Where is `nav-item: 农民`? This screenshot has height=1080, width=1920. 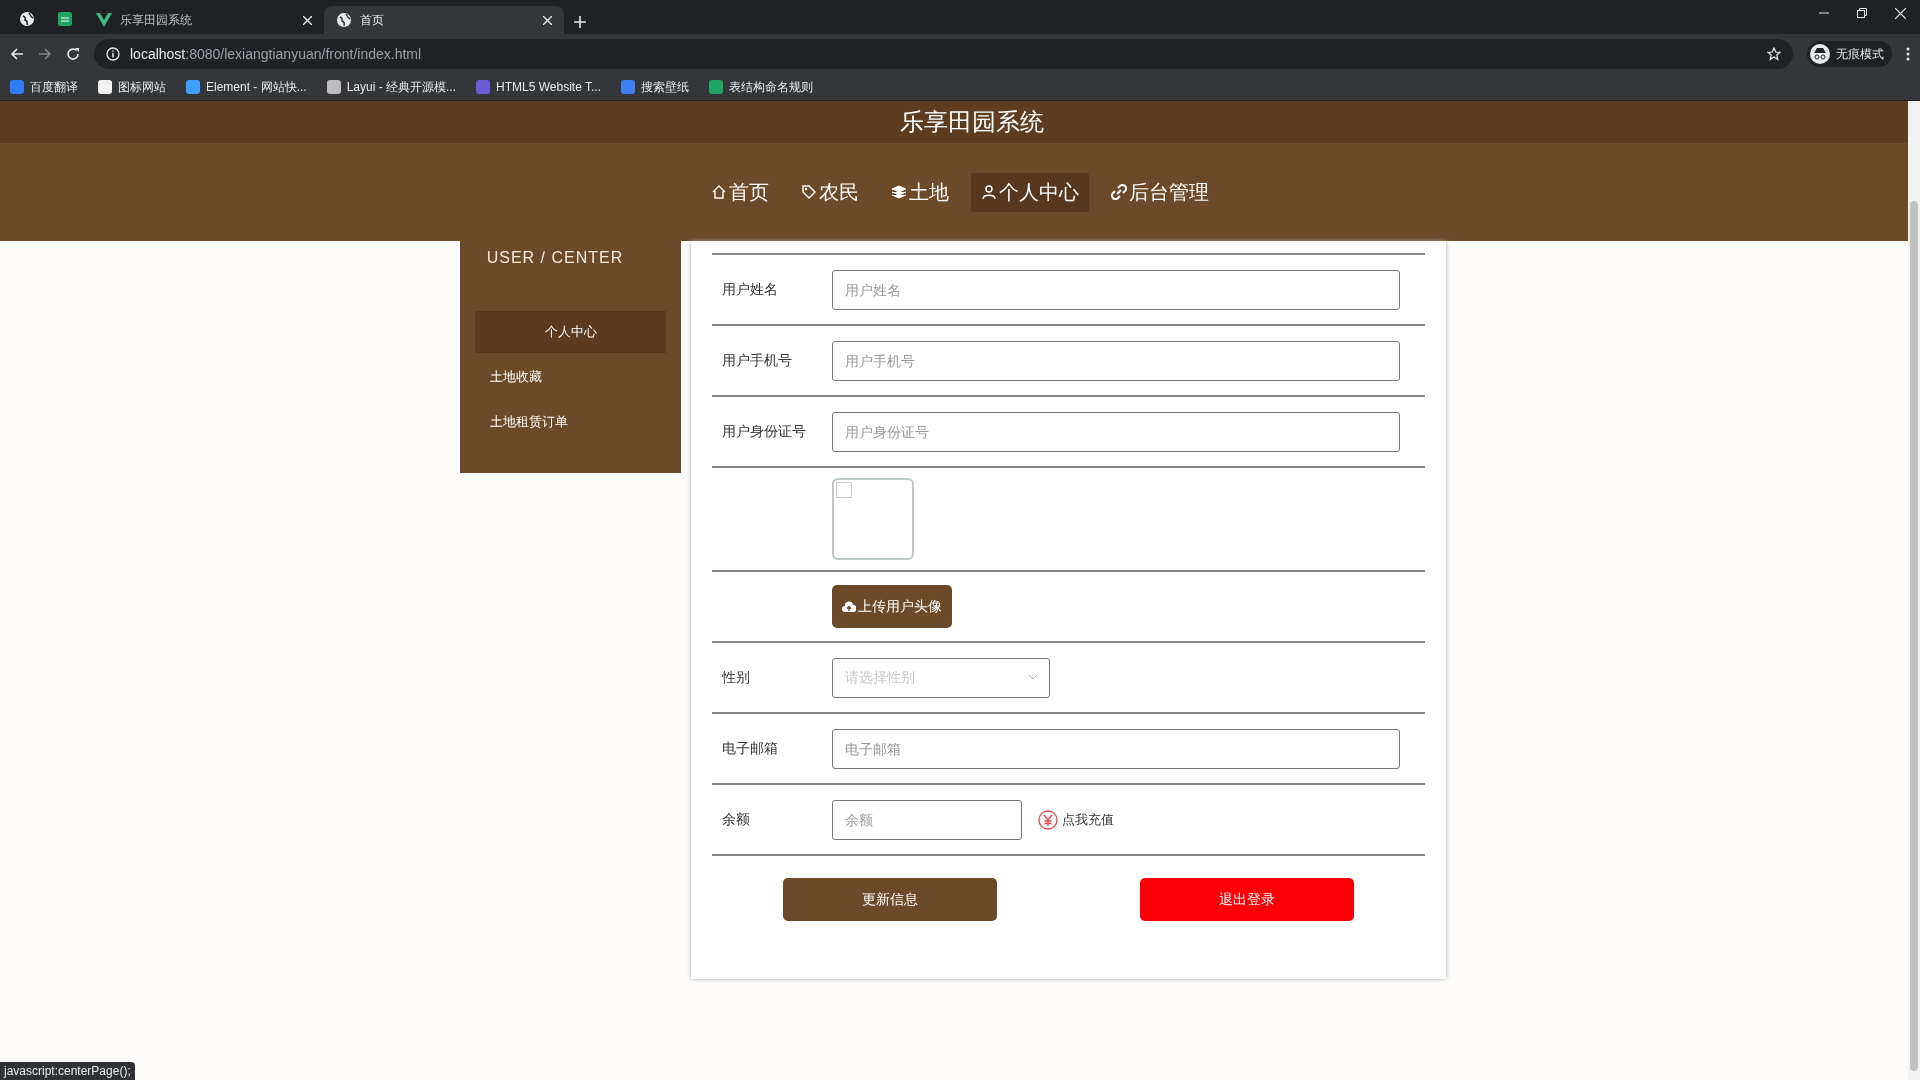
nav-item: 农民 is located at coordinates (830, 192).